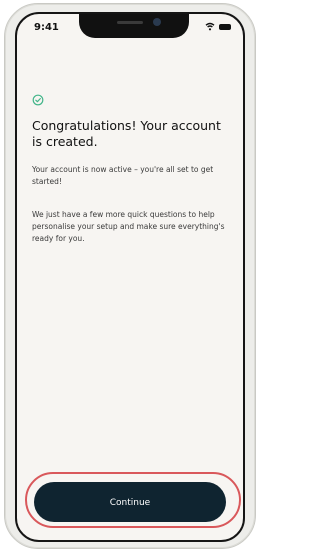 Image resolution: width=320 pixels, height=553 pixels. What do you see at coordinates (130, 22) in the screenshot?
I see `speaker-grille` at bounding box center [130, 22].